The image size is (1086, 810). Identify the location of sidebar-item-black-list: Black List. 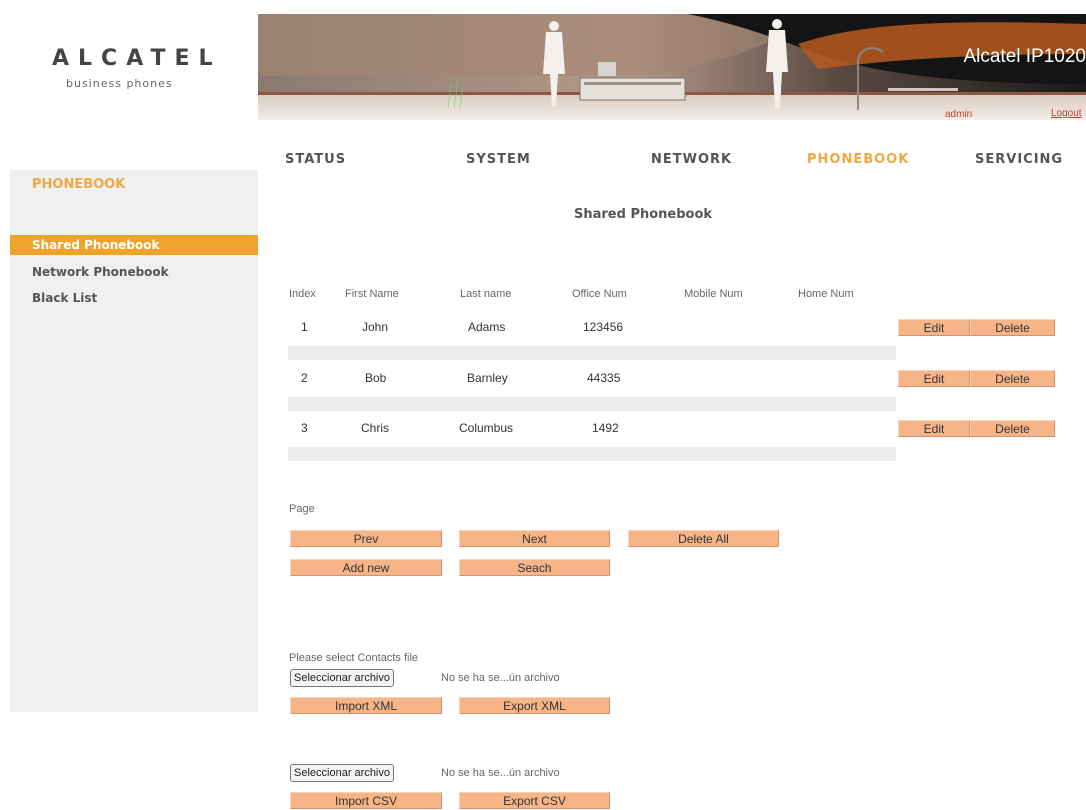
(134, 298).